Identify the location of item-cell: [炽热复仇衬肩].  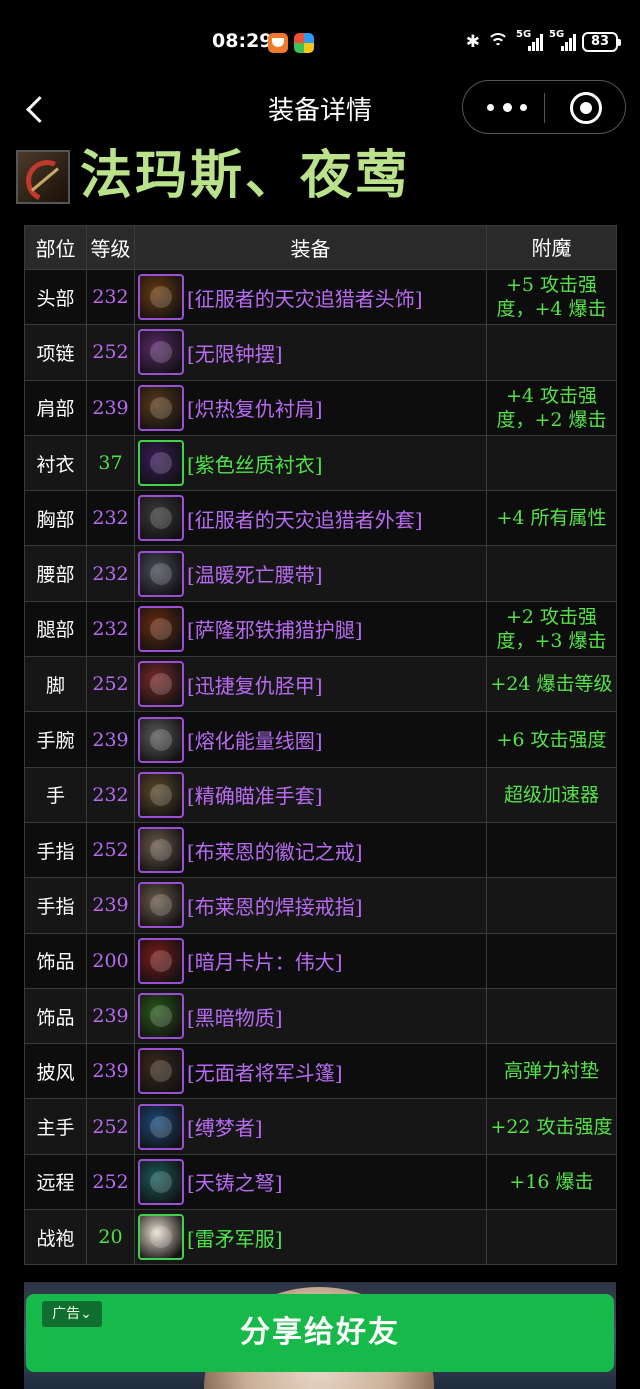
(310, 407).